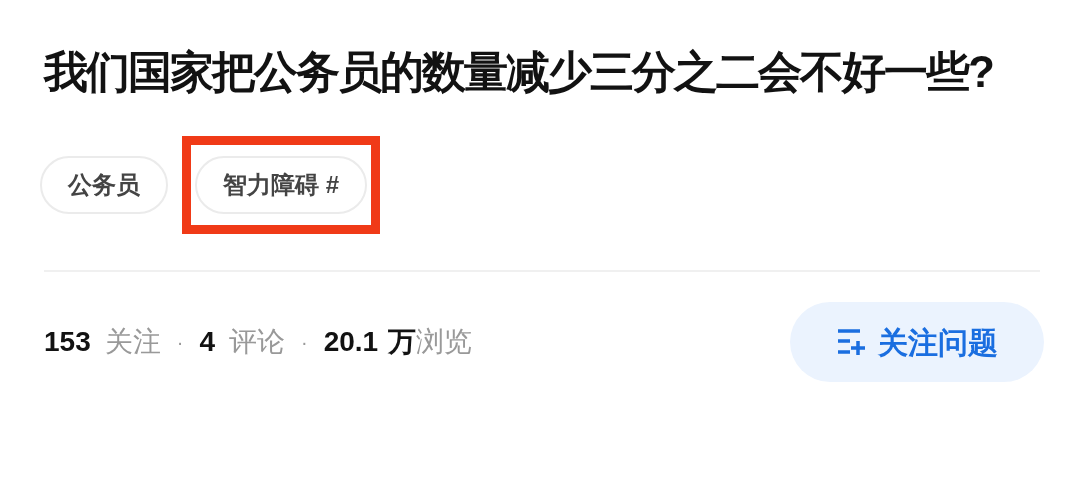 This screenshot has height=477, width=1080. I want to click on stat-label: 关注, so click(132, 342).